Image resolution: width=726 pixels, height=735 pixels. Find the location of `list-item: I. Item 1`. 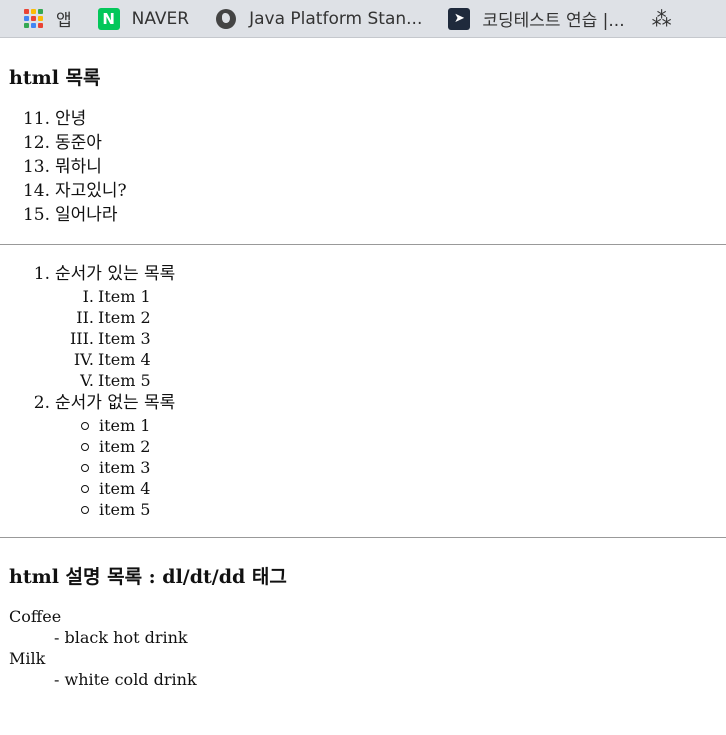

list-item: I. Item 1 is located at coordinates (116, 296).